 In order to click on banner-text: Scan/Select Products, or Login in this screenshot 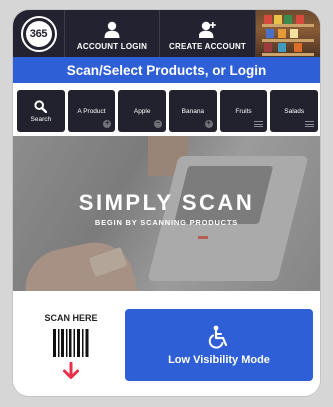, I will do `click(166, 70)`.